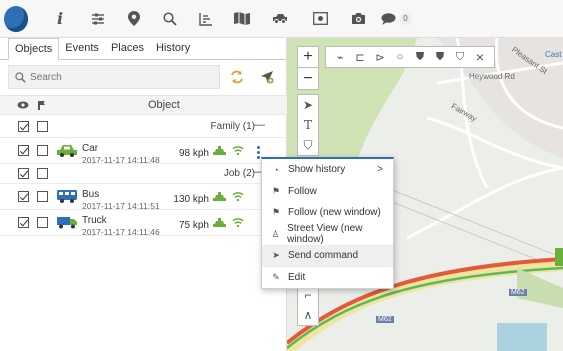 Image resolution: width=563 pixels, height=351 pixels. I want to click on zoom-in-button: +, so click(308, 57).